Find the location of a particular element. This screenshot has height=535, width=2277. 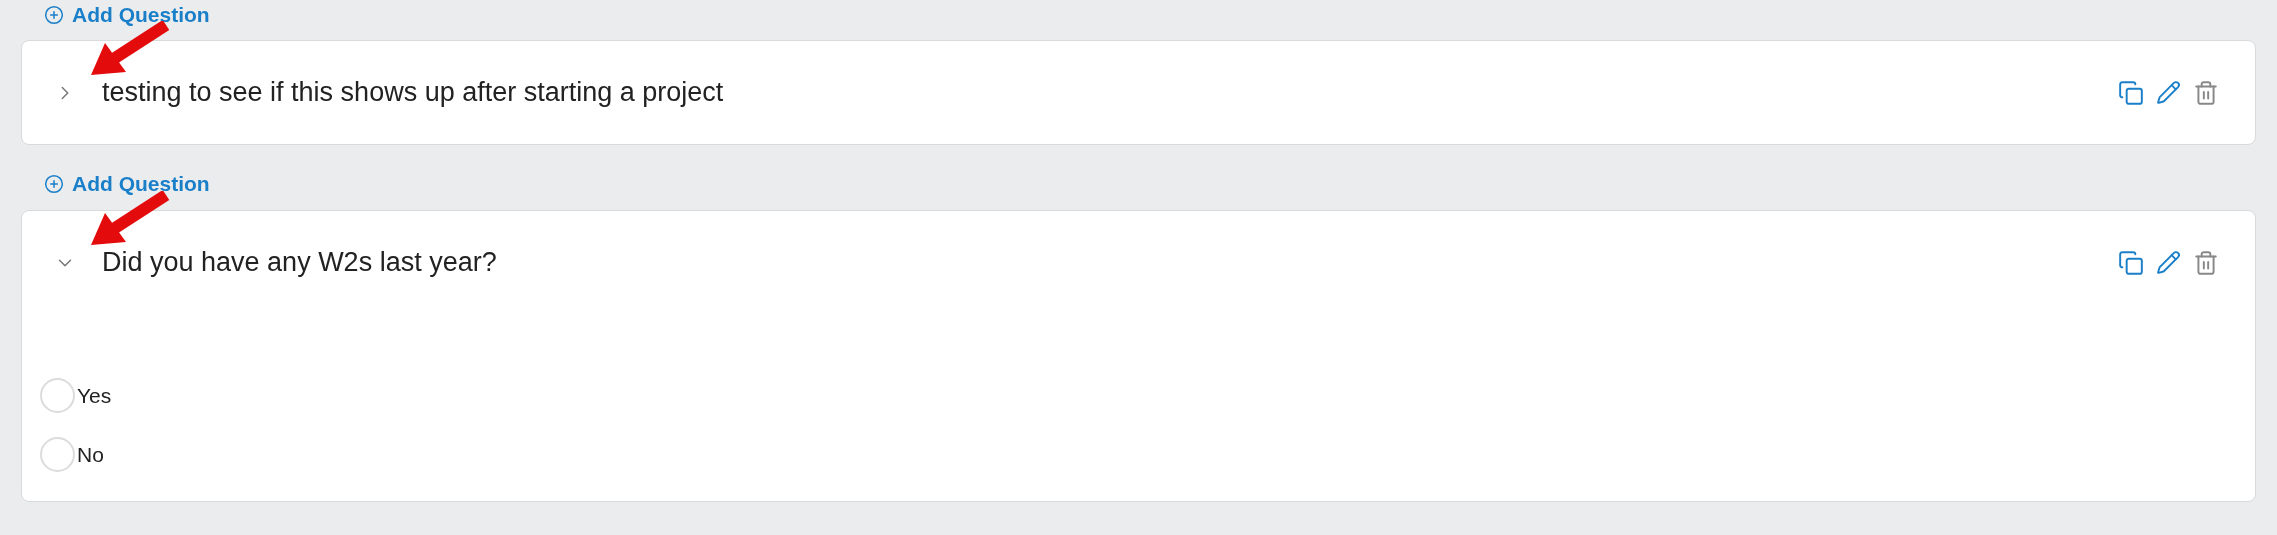

option-label: No is located at coordinates (90, 454).